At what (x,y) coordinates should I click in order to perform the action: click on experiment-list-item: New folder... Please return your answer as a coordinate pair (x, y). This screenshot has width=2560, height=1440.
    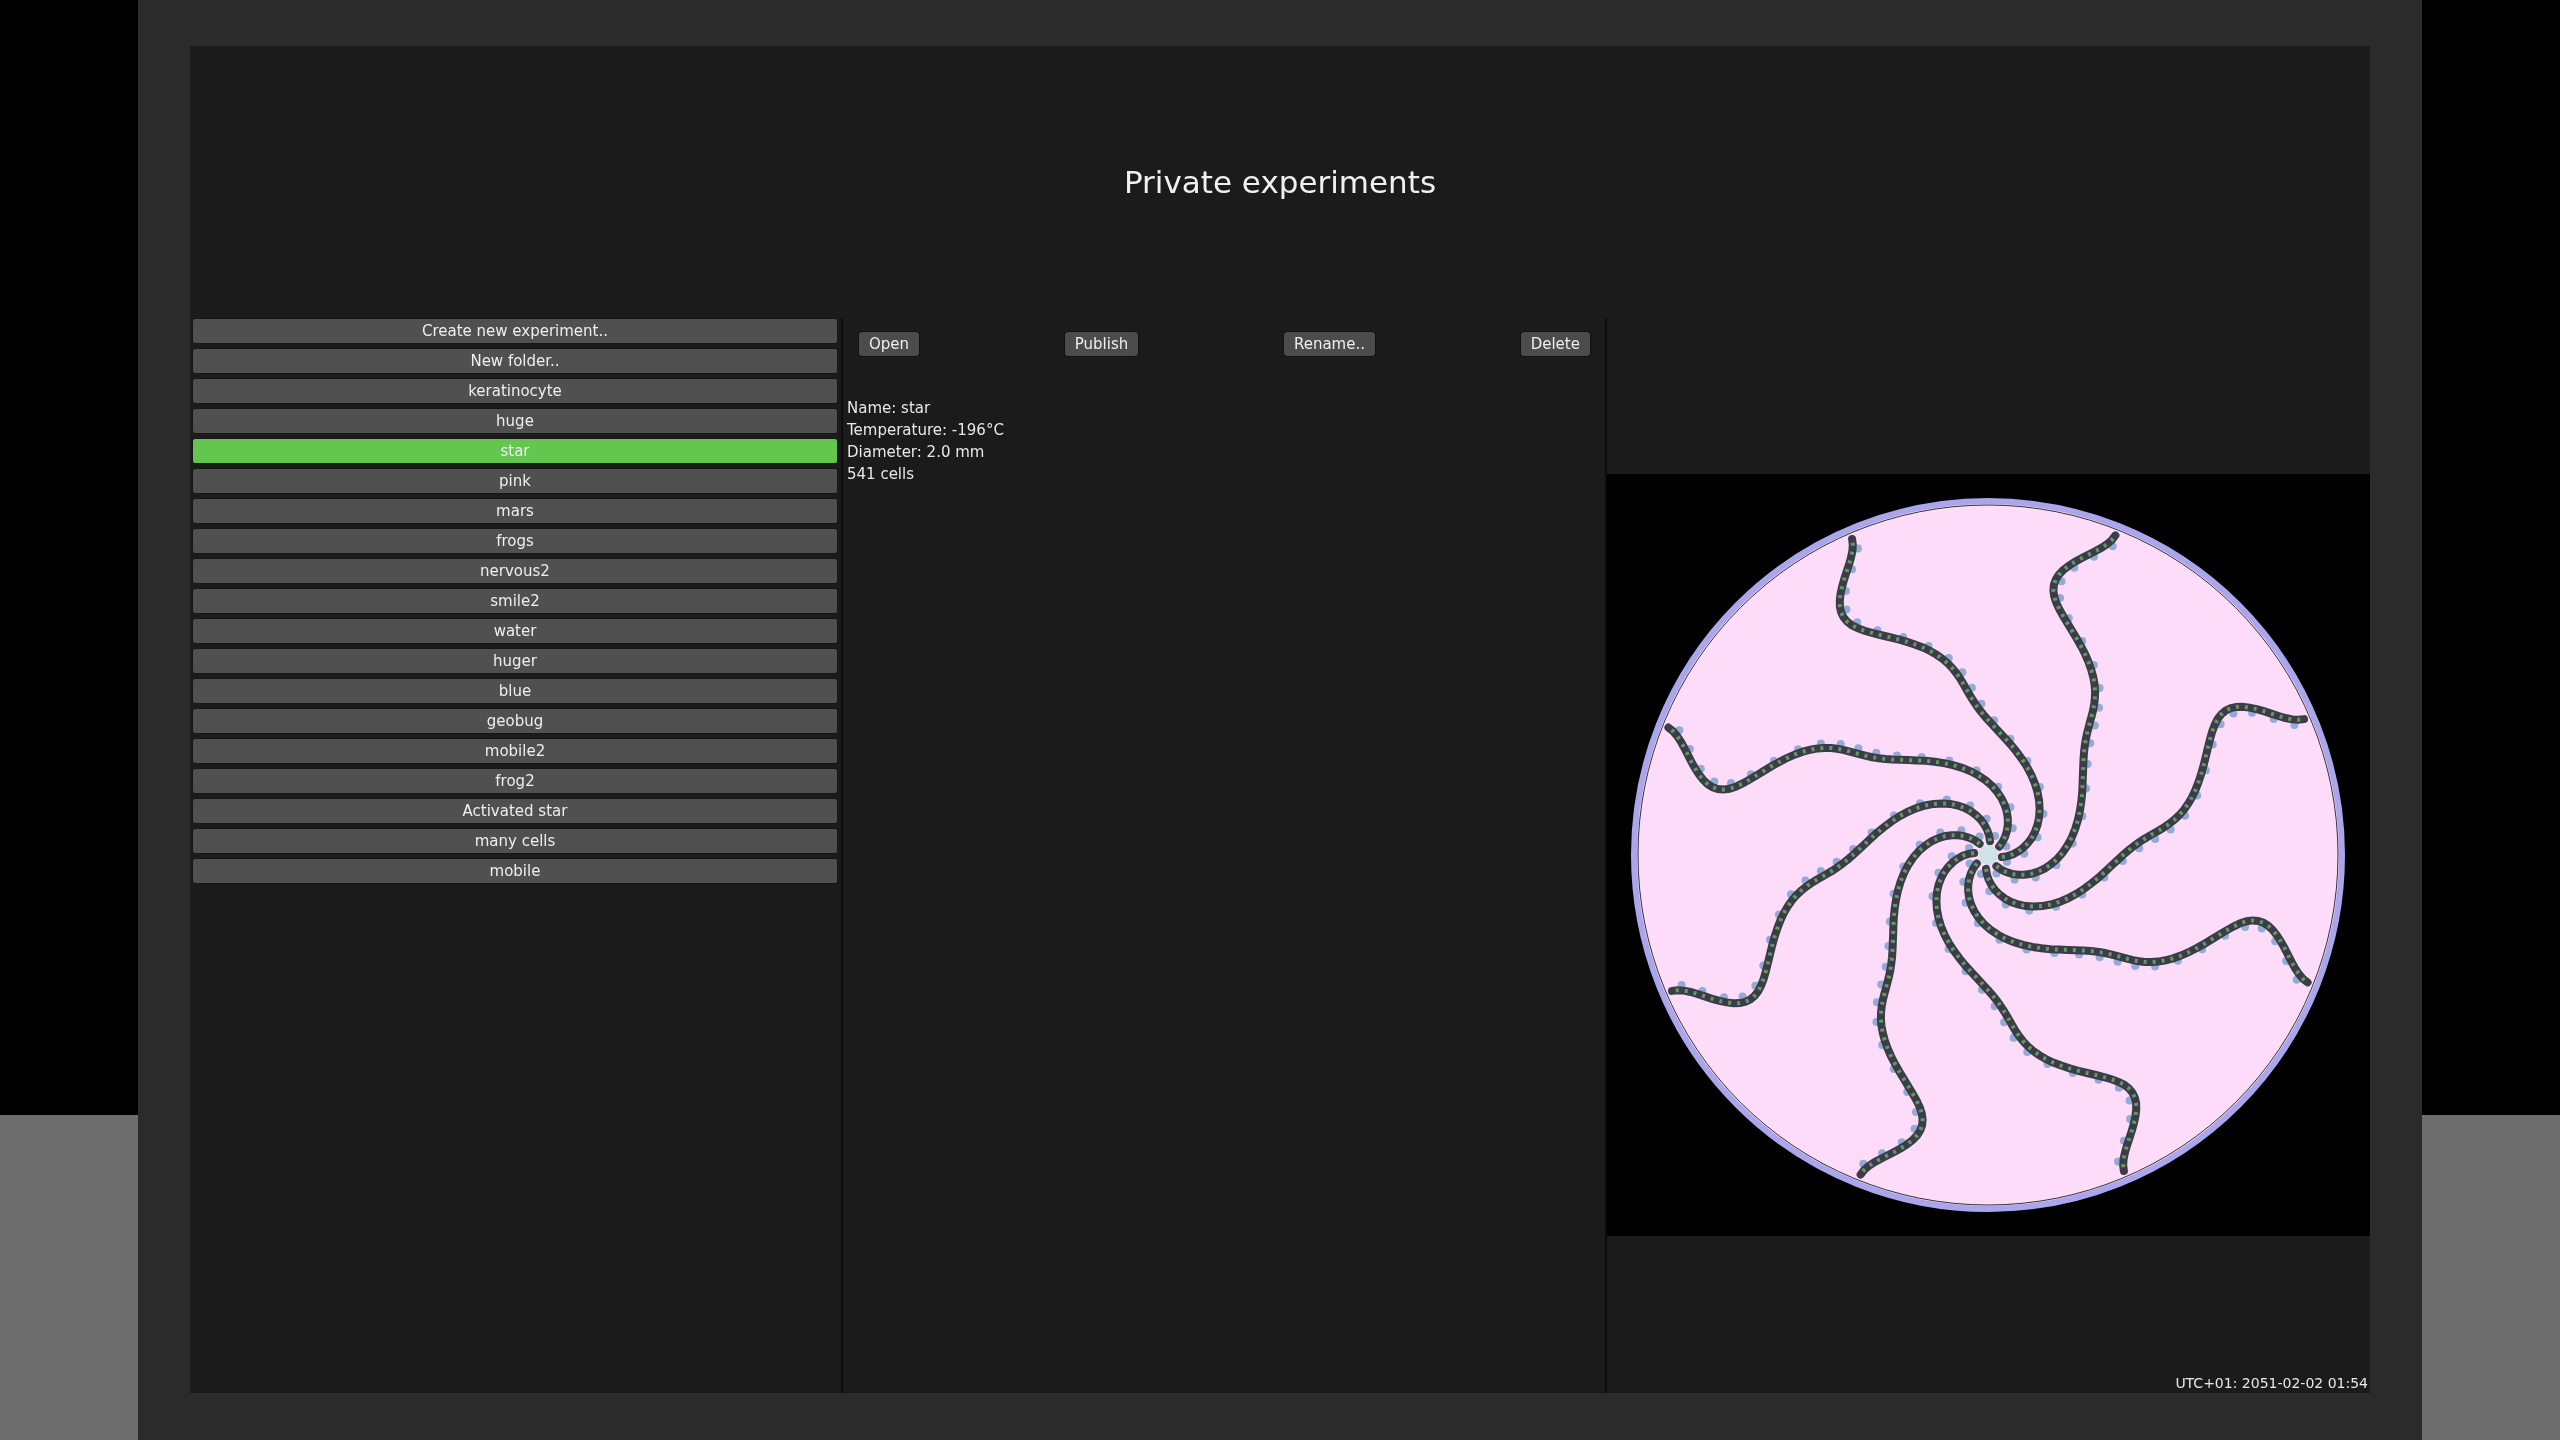
    Looking at the image, I should click on (515, 361).